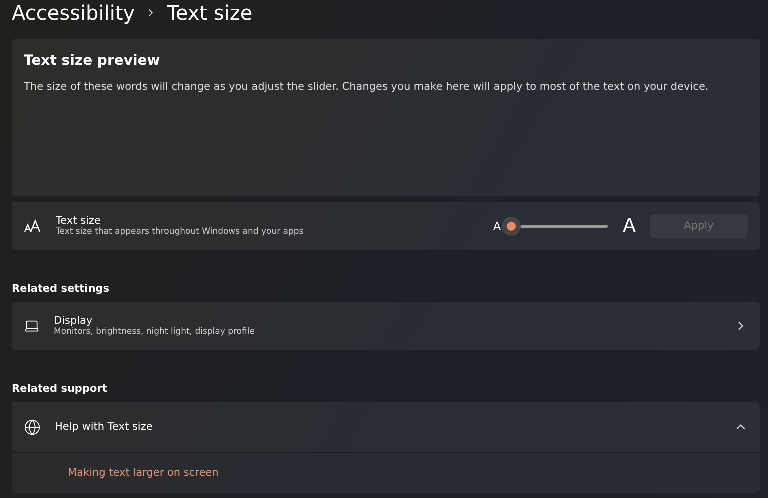 The width and height of the screenshot is (768, 498). What do you see at coordinates (367, 87) in the screenshot?
I see `preview-text: The size of these words will change as you adjust the slider. Changes you make here will apply to most of the text on your device.` at bounding box center [367, 87].